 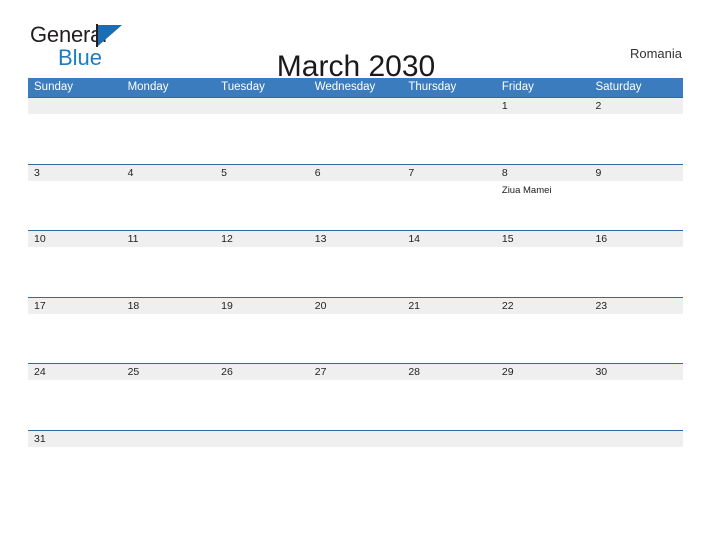 What do you see at coordinates (636, 173) in the screenshot?
I see `day-number: 9` at bounding box center [636, 173].